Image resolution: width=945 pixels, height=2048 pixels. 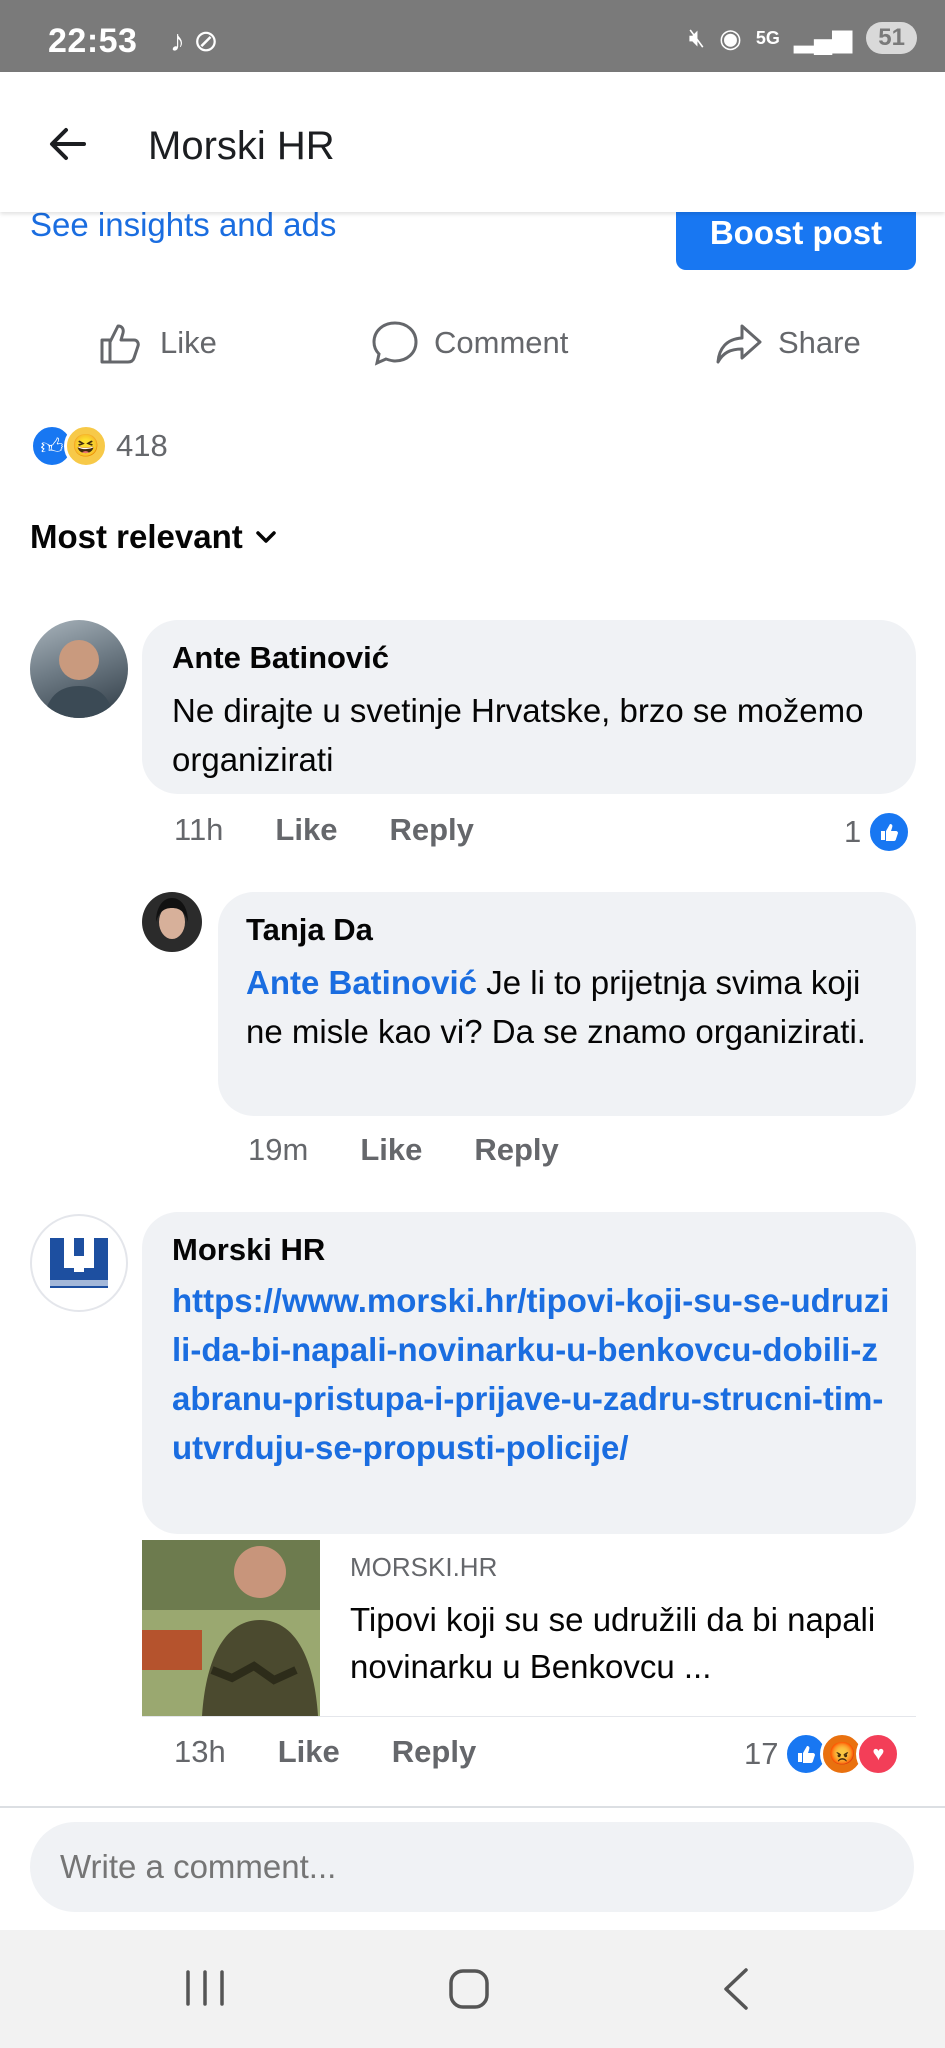 What do you see at coordinates (819, 342) in the screenshot?
I see `share-label: Share` at bounding box center [819, 342].